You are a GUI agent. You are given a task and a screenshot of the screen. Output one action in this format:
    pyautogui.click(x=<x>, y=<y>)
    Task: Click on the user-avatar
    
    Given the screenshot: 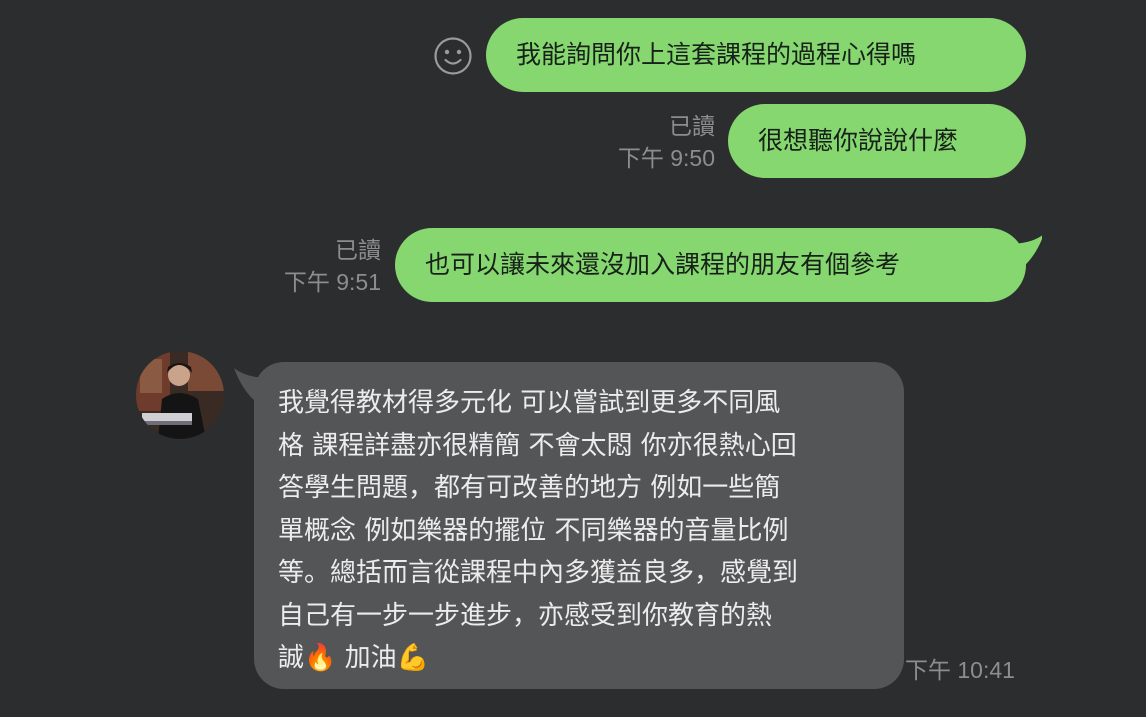 What is the action you would take?
    pyautogui.click(x=180, y=395)
    